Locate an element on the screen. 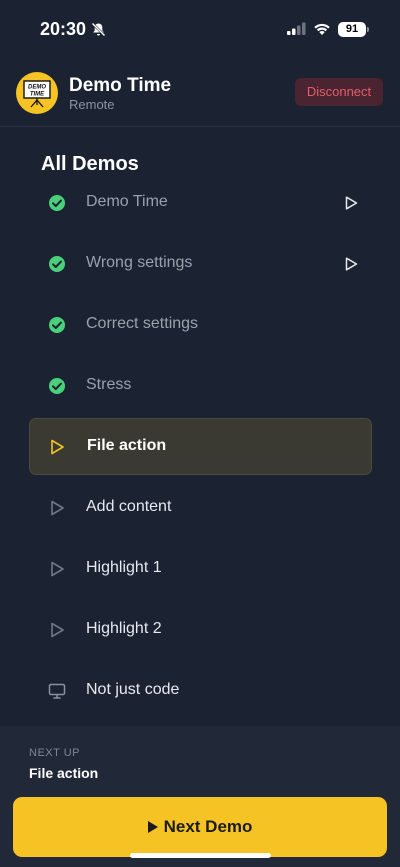 The height and width of the screenshot is (867, 400). svg-text: DEMO is located at coordinates (37, 88).